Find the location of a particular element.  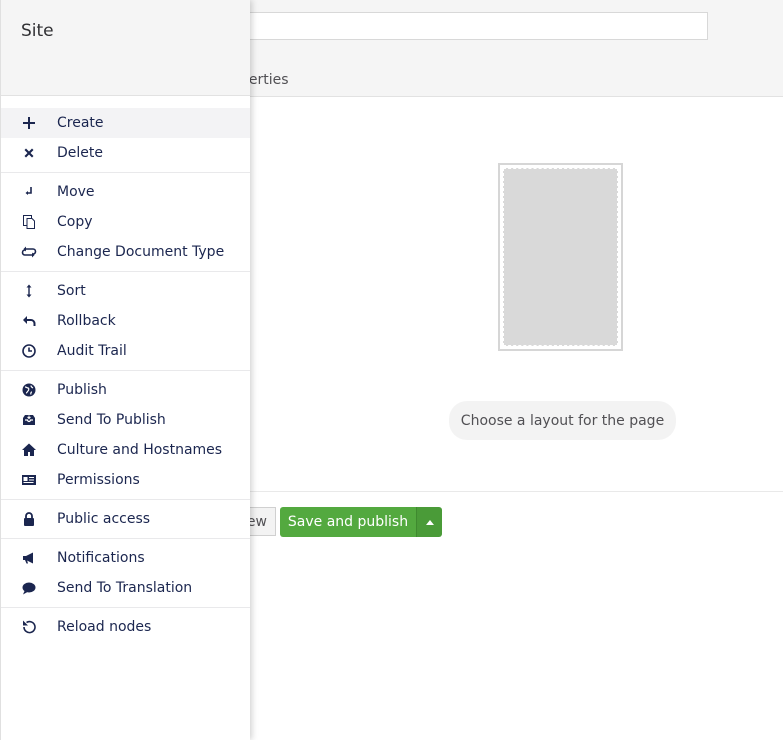

layout-placeholder is located at coordinates (560, 257).